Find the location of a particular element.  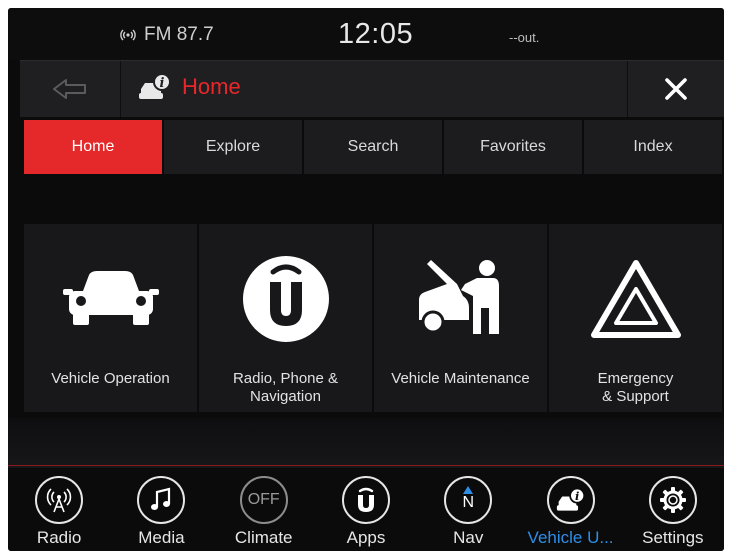

tab-bar: Home Explore Search Favorites Index is located at coordinates (373, 147).